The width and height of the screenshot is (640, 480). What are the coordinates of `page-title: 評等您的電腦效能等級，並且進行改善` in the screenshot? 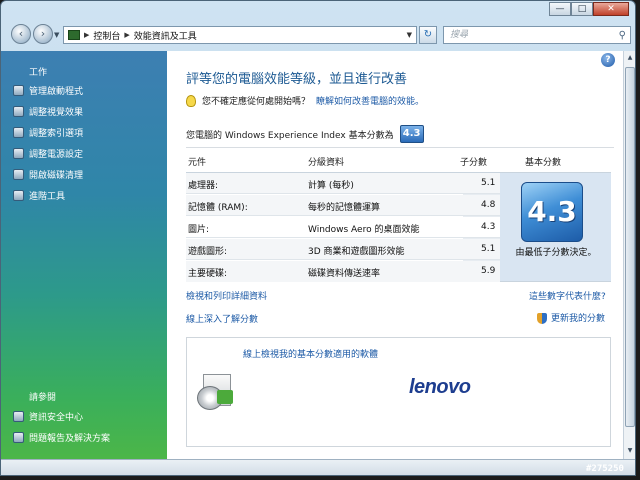 It's located at (297, 79).